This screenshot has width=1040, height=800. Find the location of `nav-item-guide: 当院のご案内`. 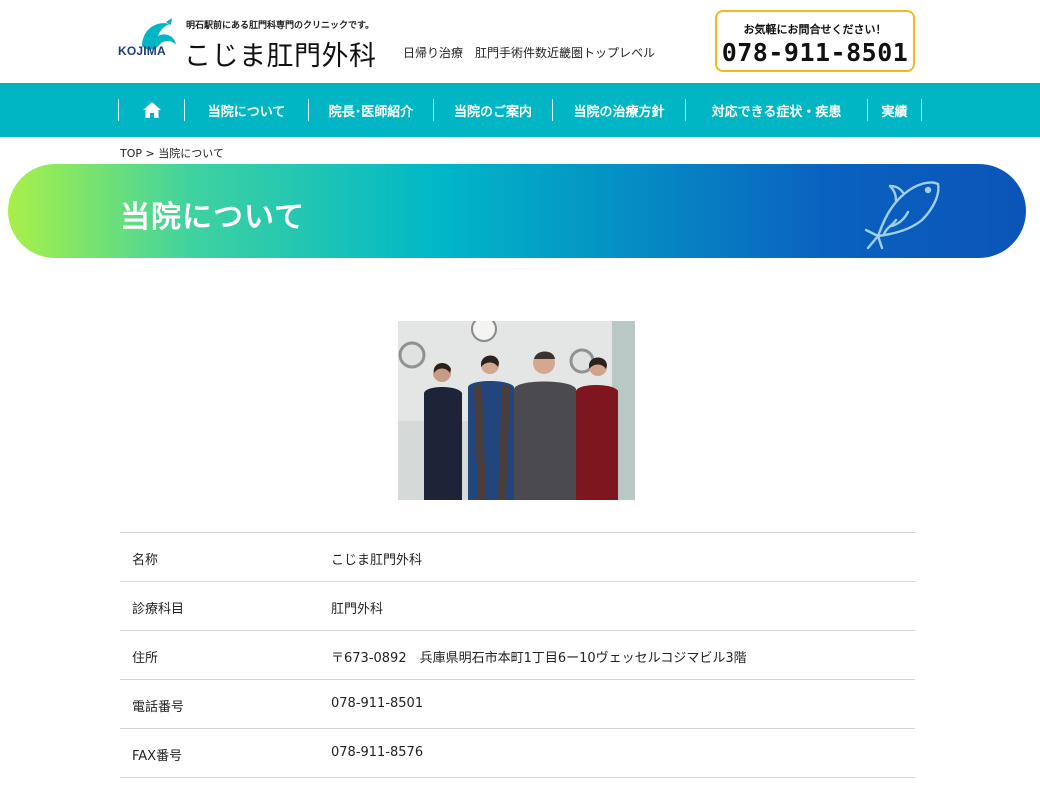

nav-item-guide: 当院のご案内 is located at coordinates (492, 110).